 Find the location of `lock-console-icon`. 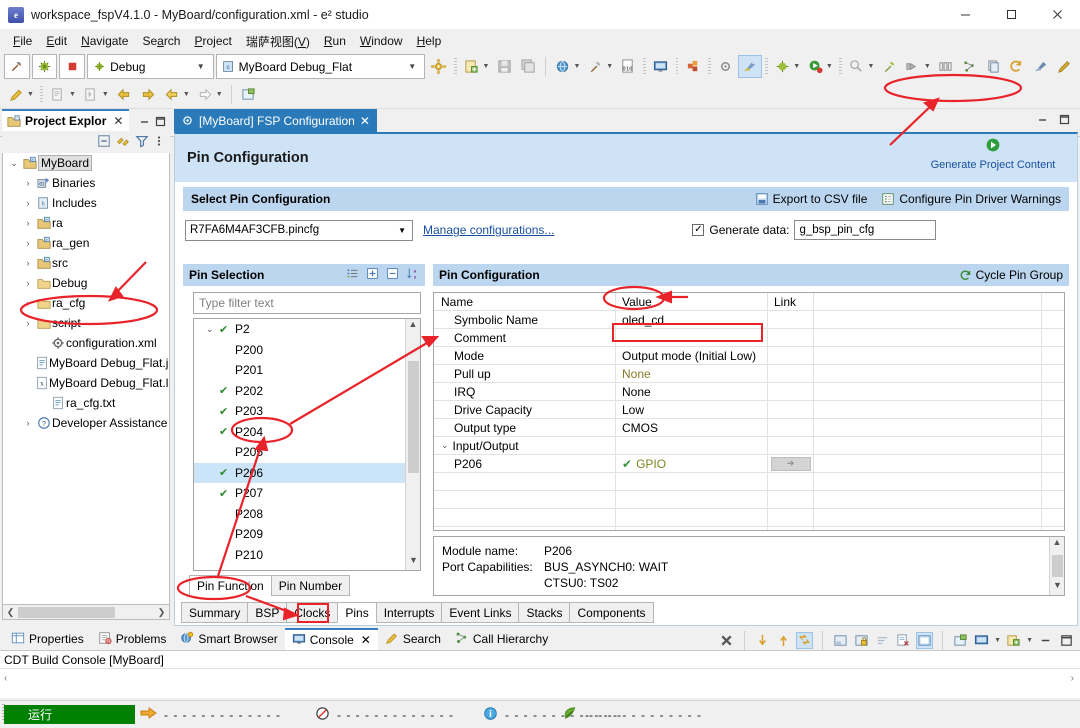

lock-console-icon is located at coordinates (861, 640).